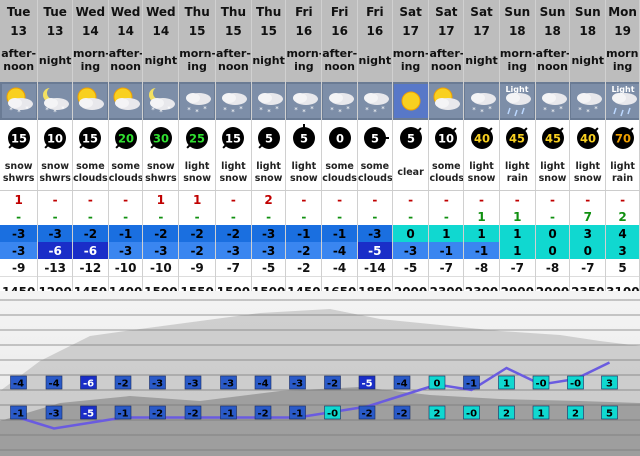 The image size is (640, 456). Describe the element at coordinates (19, 199) in the screenshot. I see `snow-value: 1` at that location.